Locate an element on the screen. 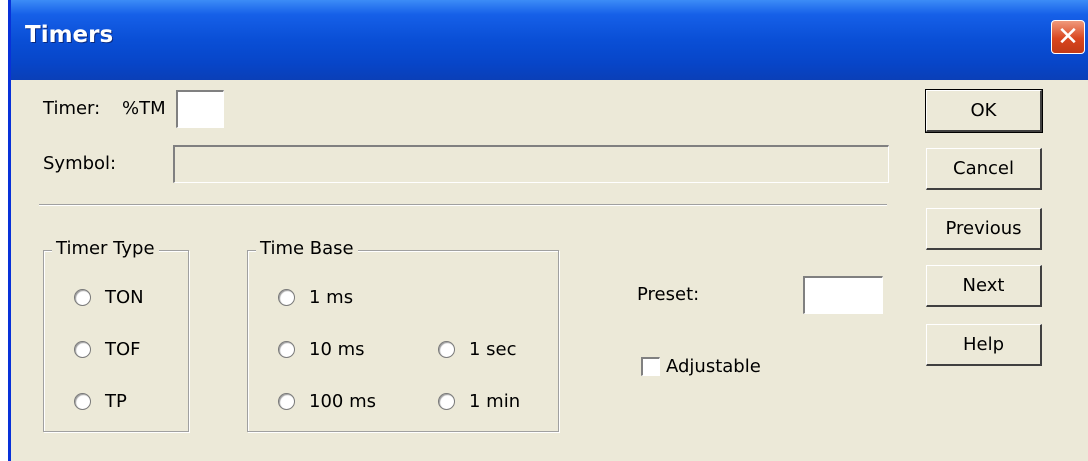 The width and height of the screenshot is (1088, 461). adjustable-checkbox: Adjustable is located at coordinates (701, 366).